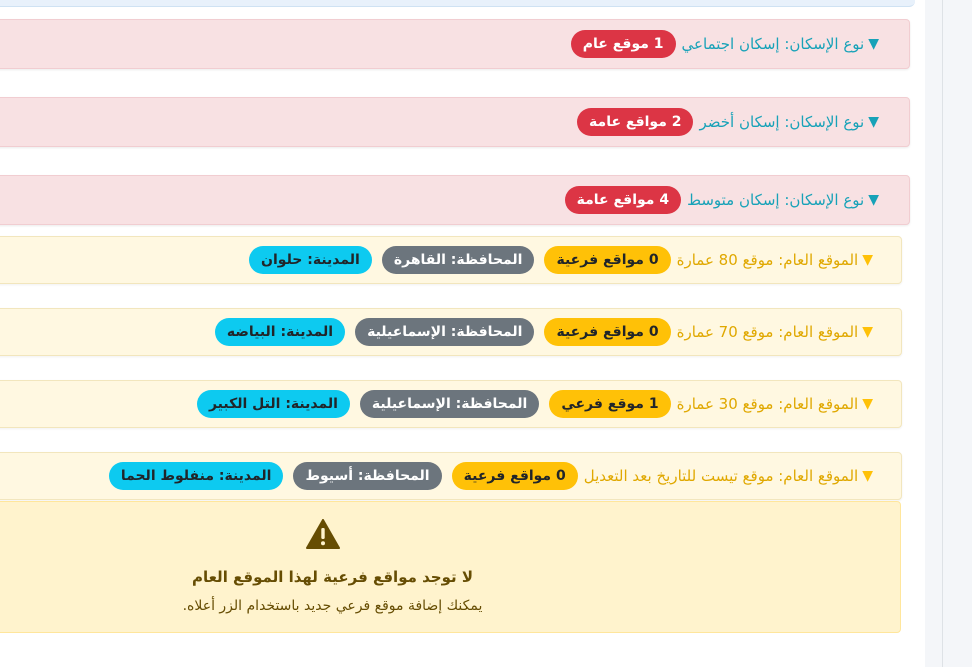  Describe the element at coordinates (323, 534) in the screenshot. I see `warning-triangle-icon` at that location.